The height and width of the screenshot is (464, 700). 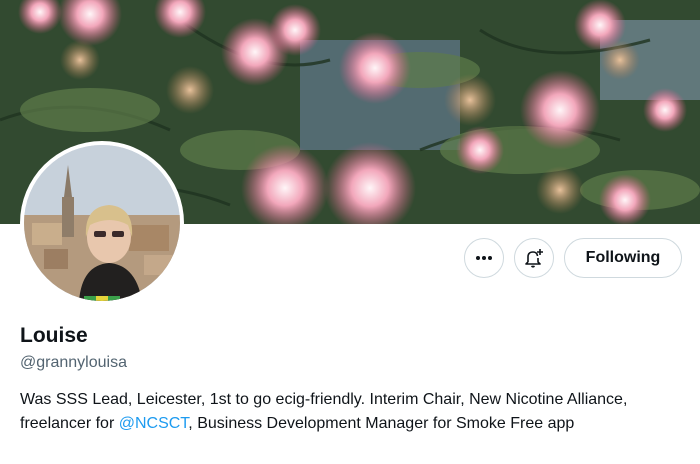 I want to click on avatar-frame, so click(x=102, y=223).